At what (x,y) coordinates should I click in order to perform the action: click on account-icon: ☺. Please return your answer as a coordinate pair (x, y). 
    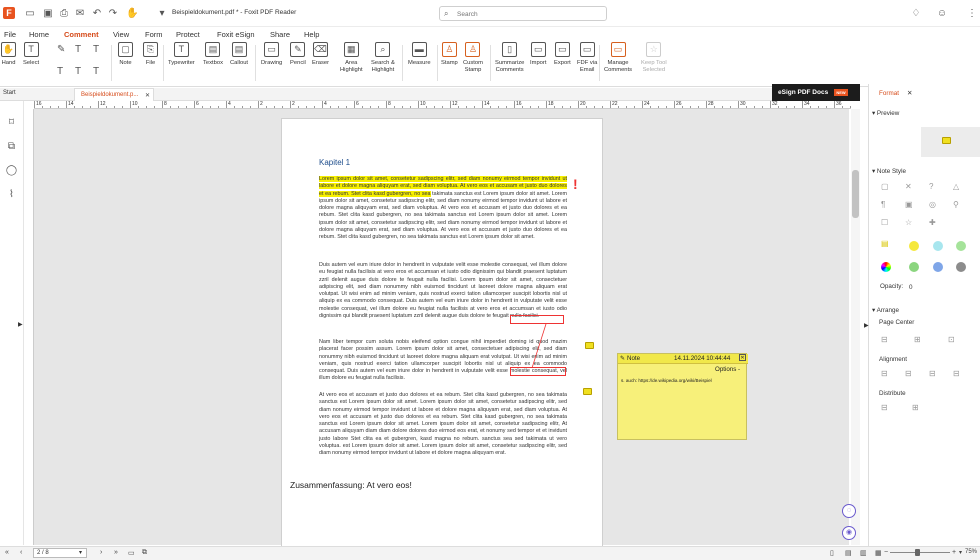
    Looking at the image, I should click on (942, 13).